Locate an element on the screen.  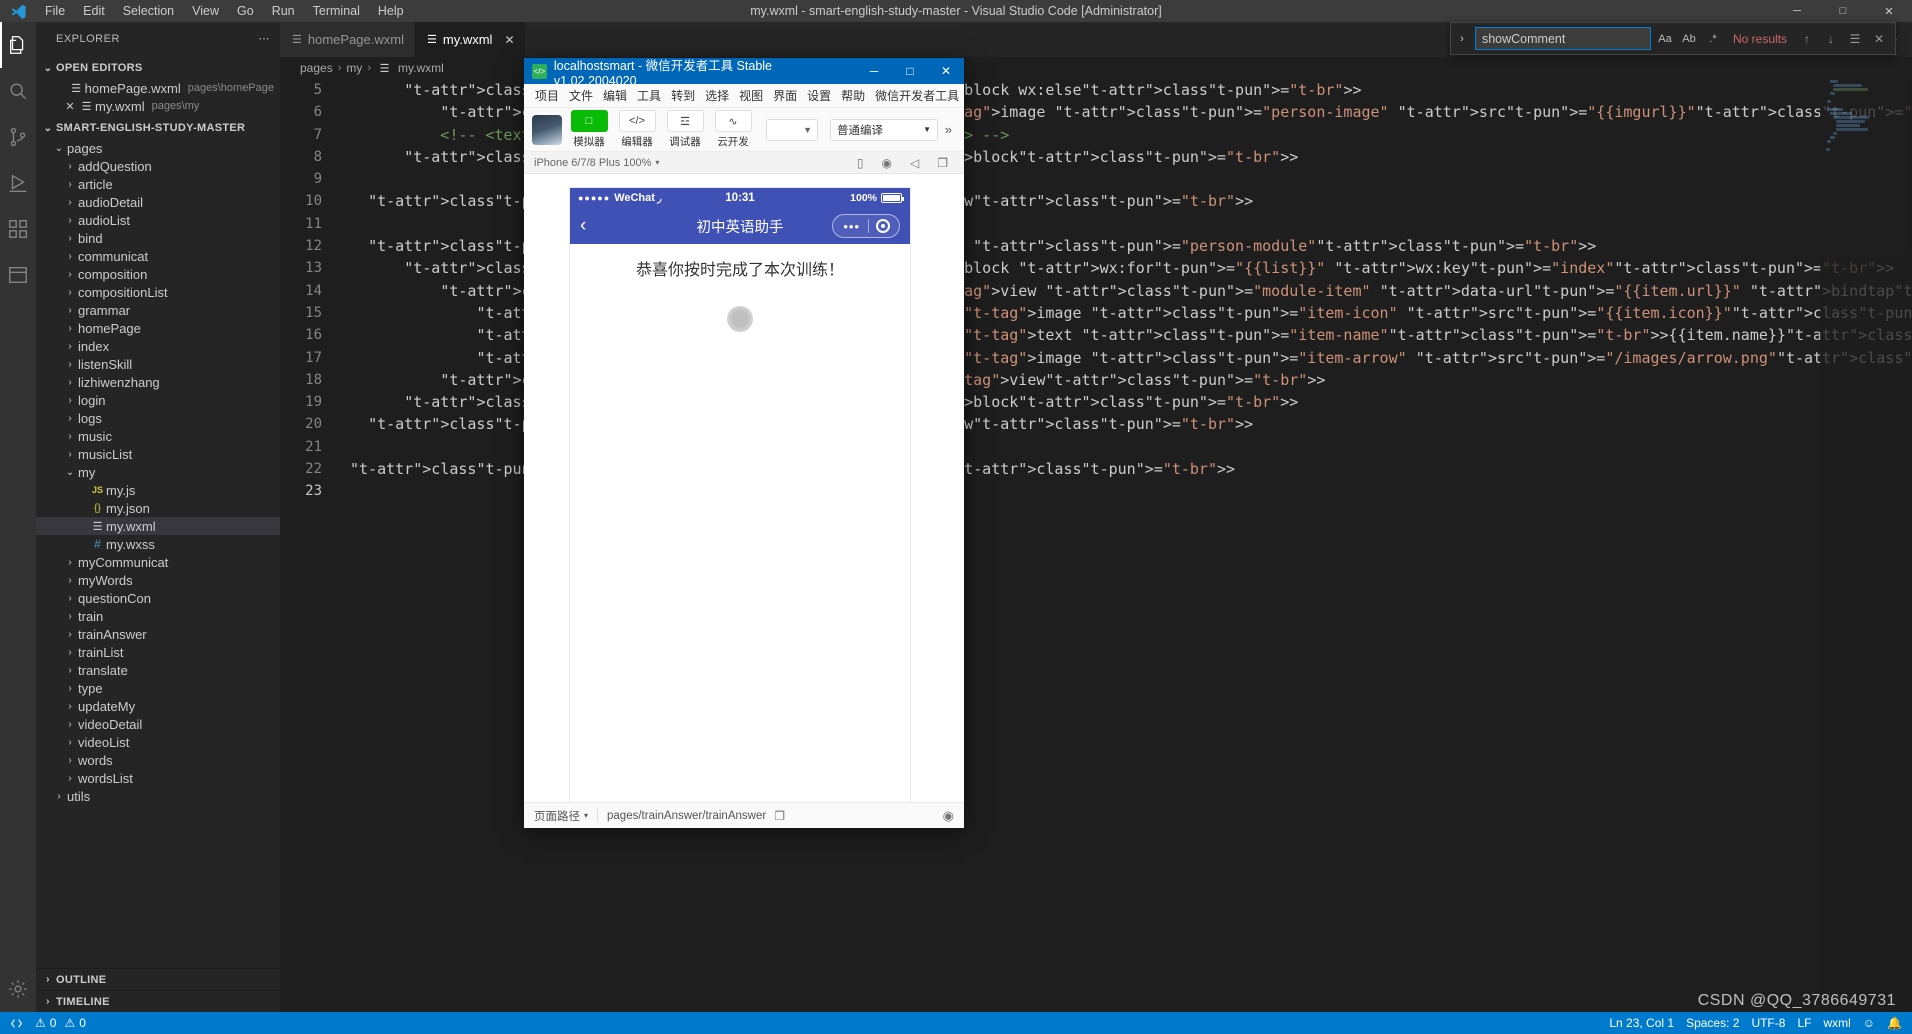
eol-status: LF is located at coordinates (1804, 1023).